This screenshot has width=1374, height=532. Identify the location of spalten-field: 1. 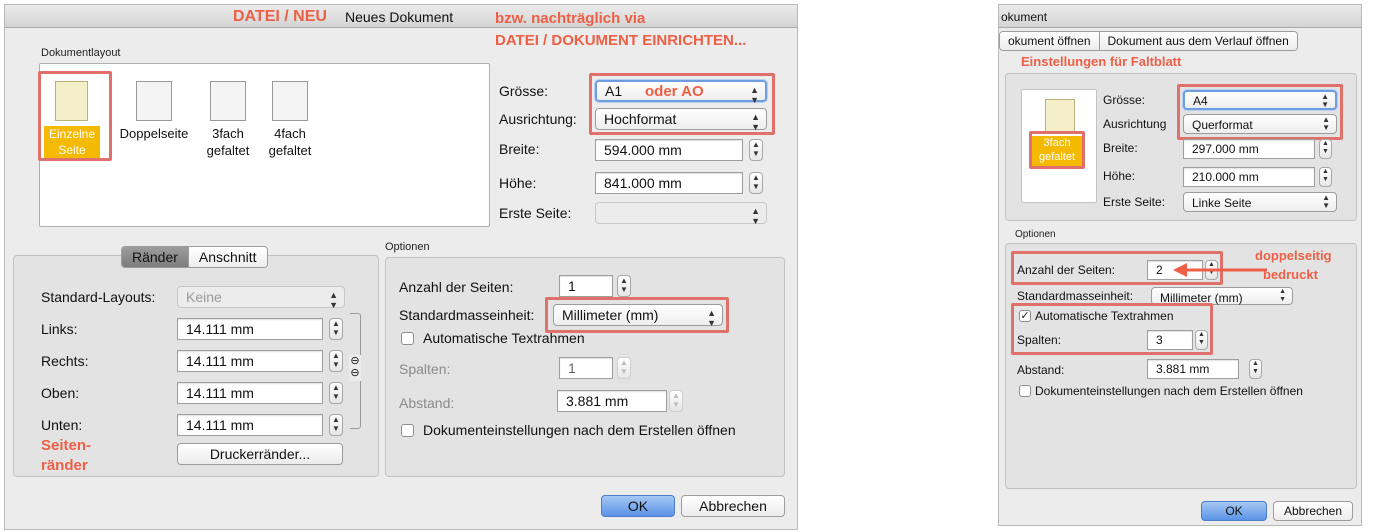
(586, 368).